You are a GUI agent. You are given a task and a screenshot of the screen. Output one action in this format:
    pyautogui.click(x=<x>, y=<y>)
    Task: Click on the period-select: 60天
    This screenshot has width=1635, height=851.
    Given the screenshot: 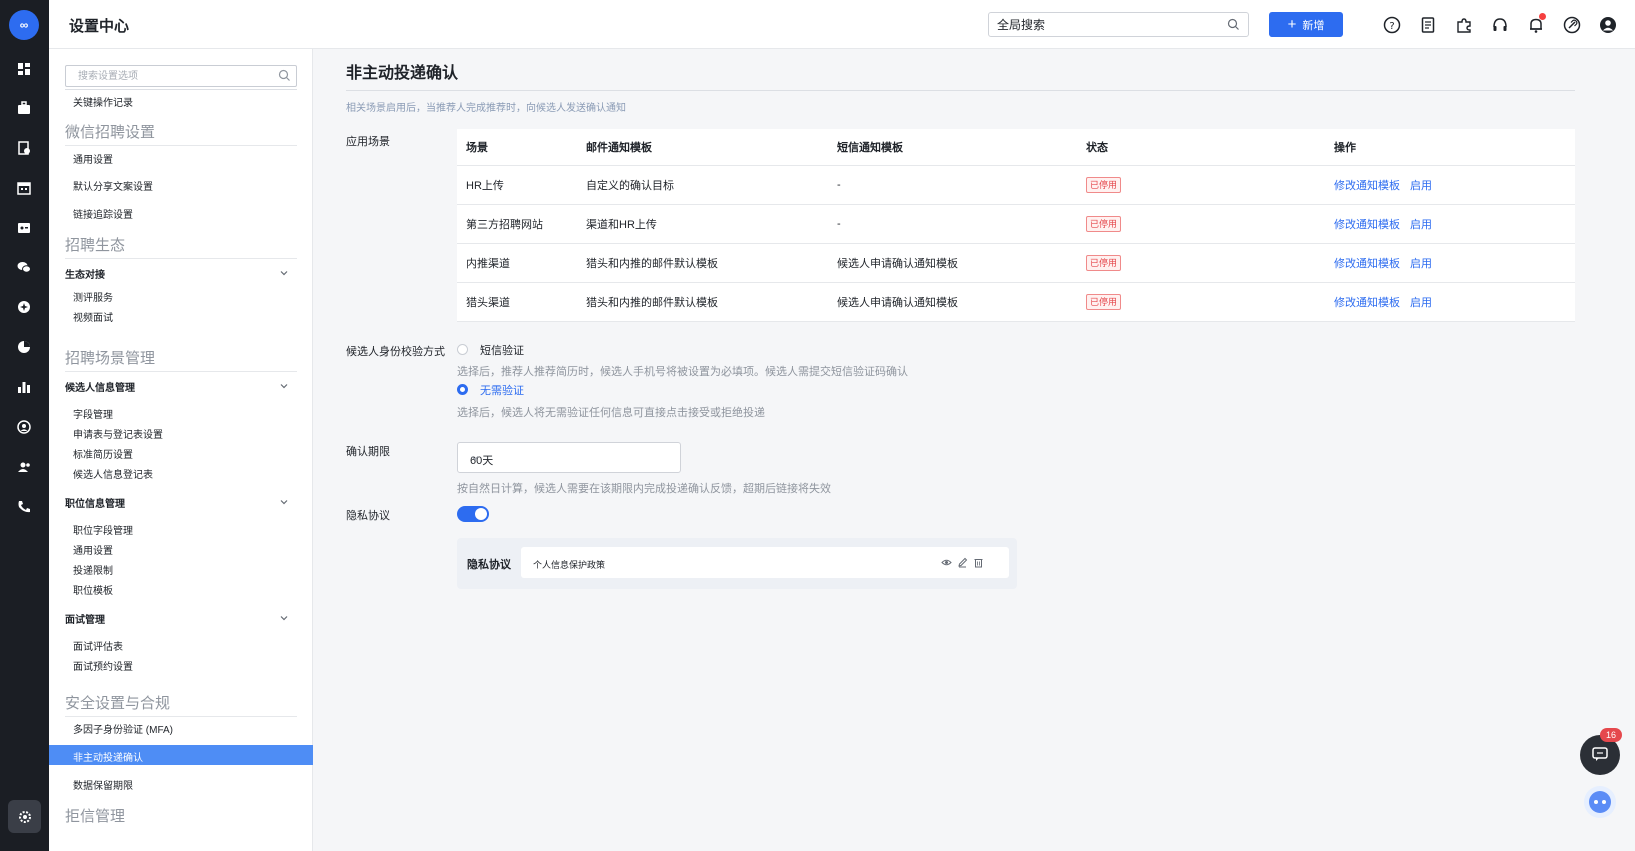 What is the action you would take?
    pyautogui.click(x=569, y=457)
    